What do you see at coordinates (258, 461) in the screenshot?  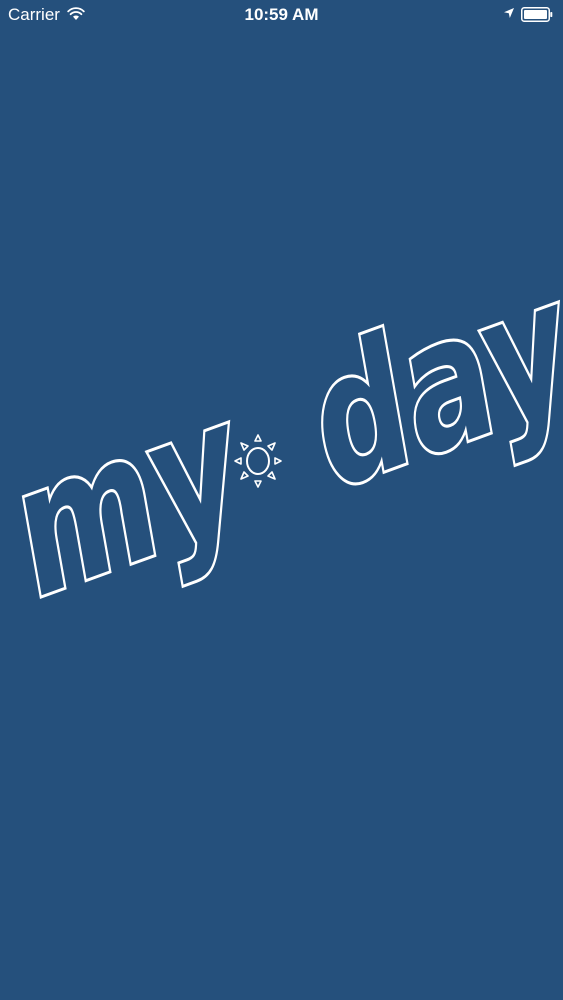 I see `sun-icon` at bounding box center [258, 461].